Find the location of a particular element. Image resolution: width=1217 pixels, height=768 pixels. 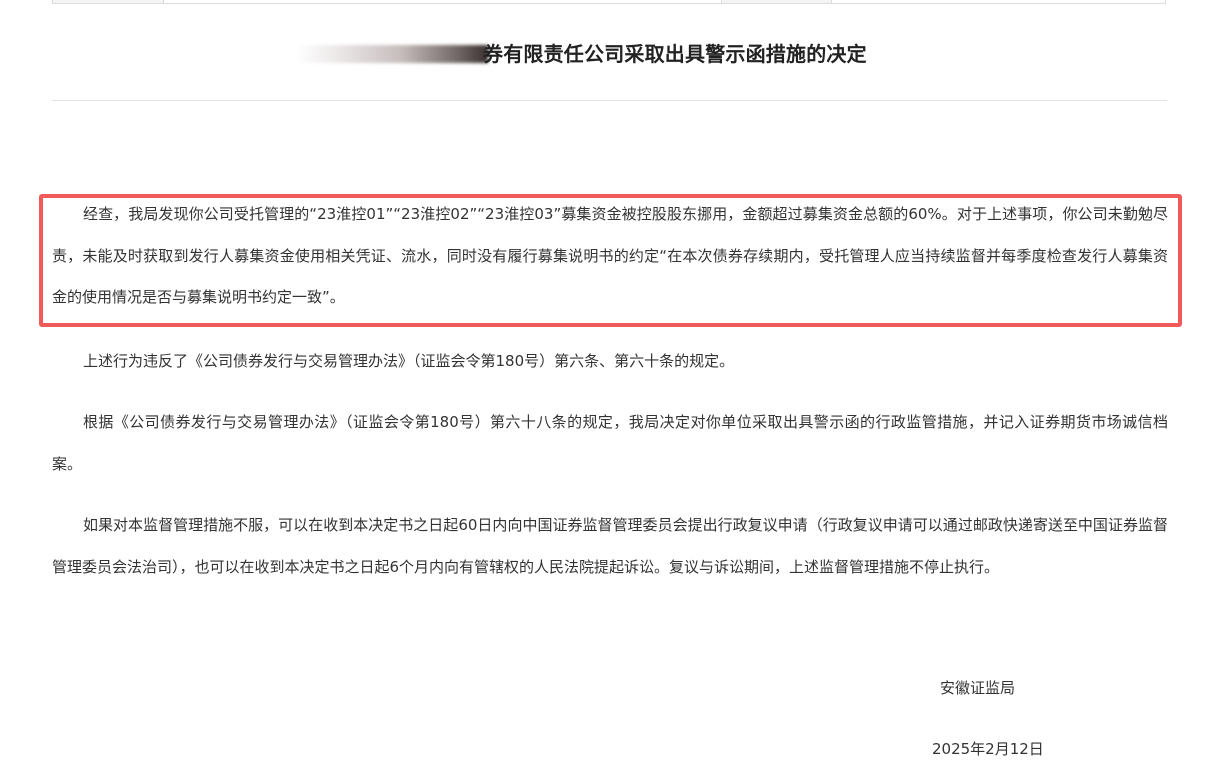

title-area: 券有限责任公司采取出具警示函措施的决定 is located at coordinates (608, 55).